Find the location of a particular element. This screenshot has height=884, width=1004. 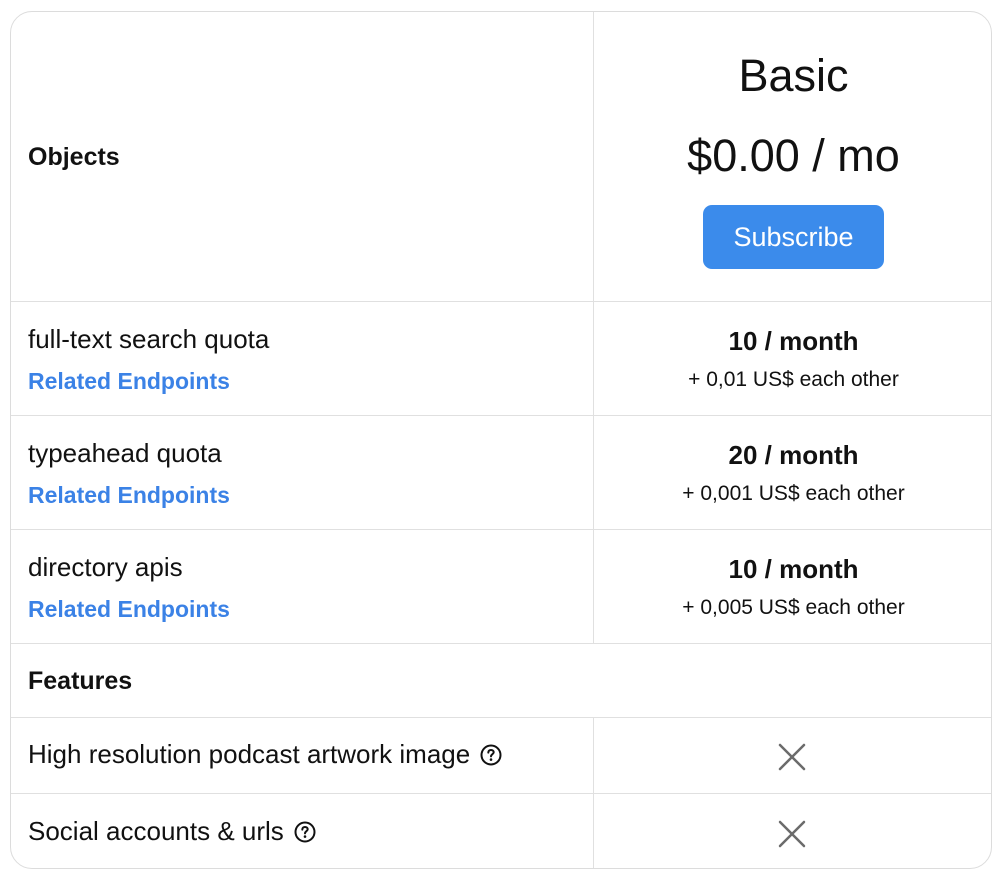

feature-item: Social accounts & urls is located at coordinates (172, 831).